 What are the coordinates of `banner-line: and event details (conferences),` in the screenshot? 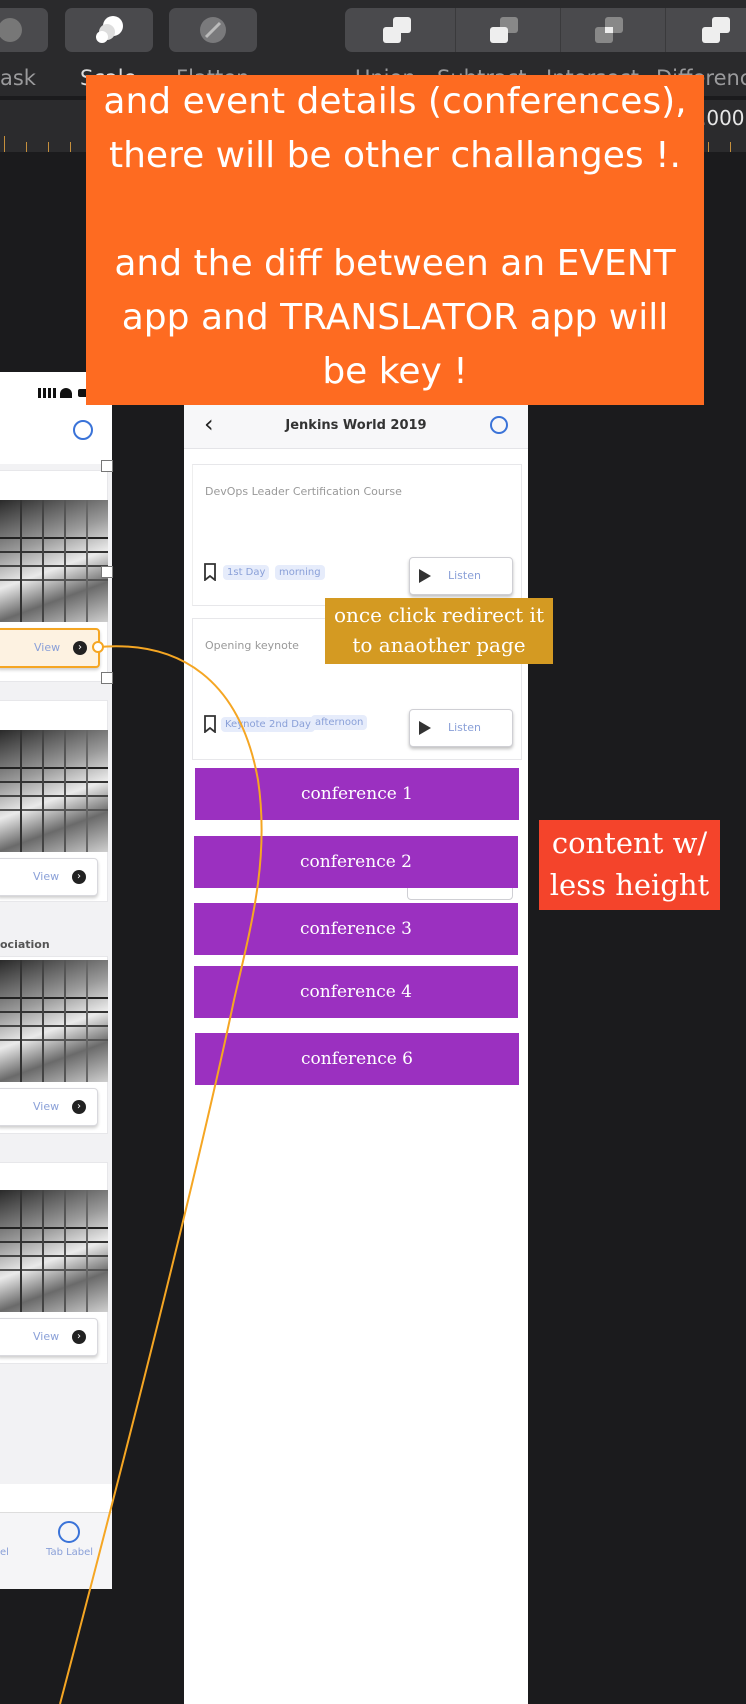 It's located at (395, 101).